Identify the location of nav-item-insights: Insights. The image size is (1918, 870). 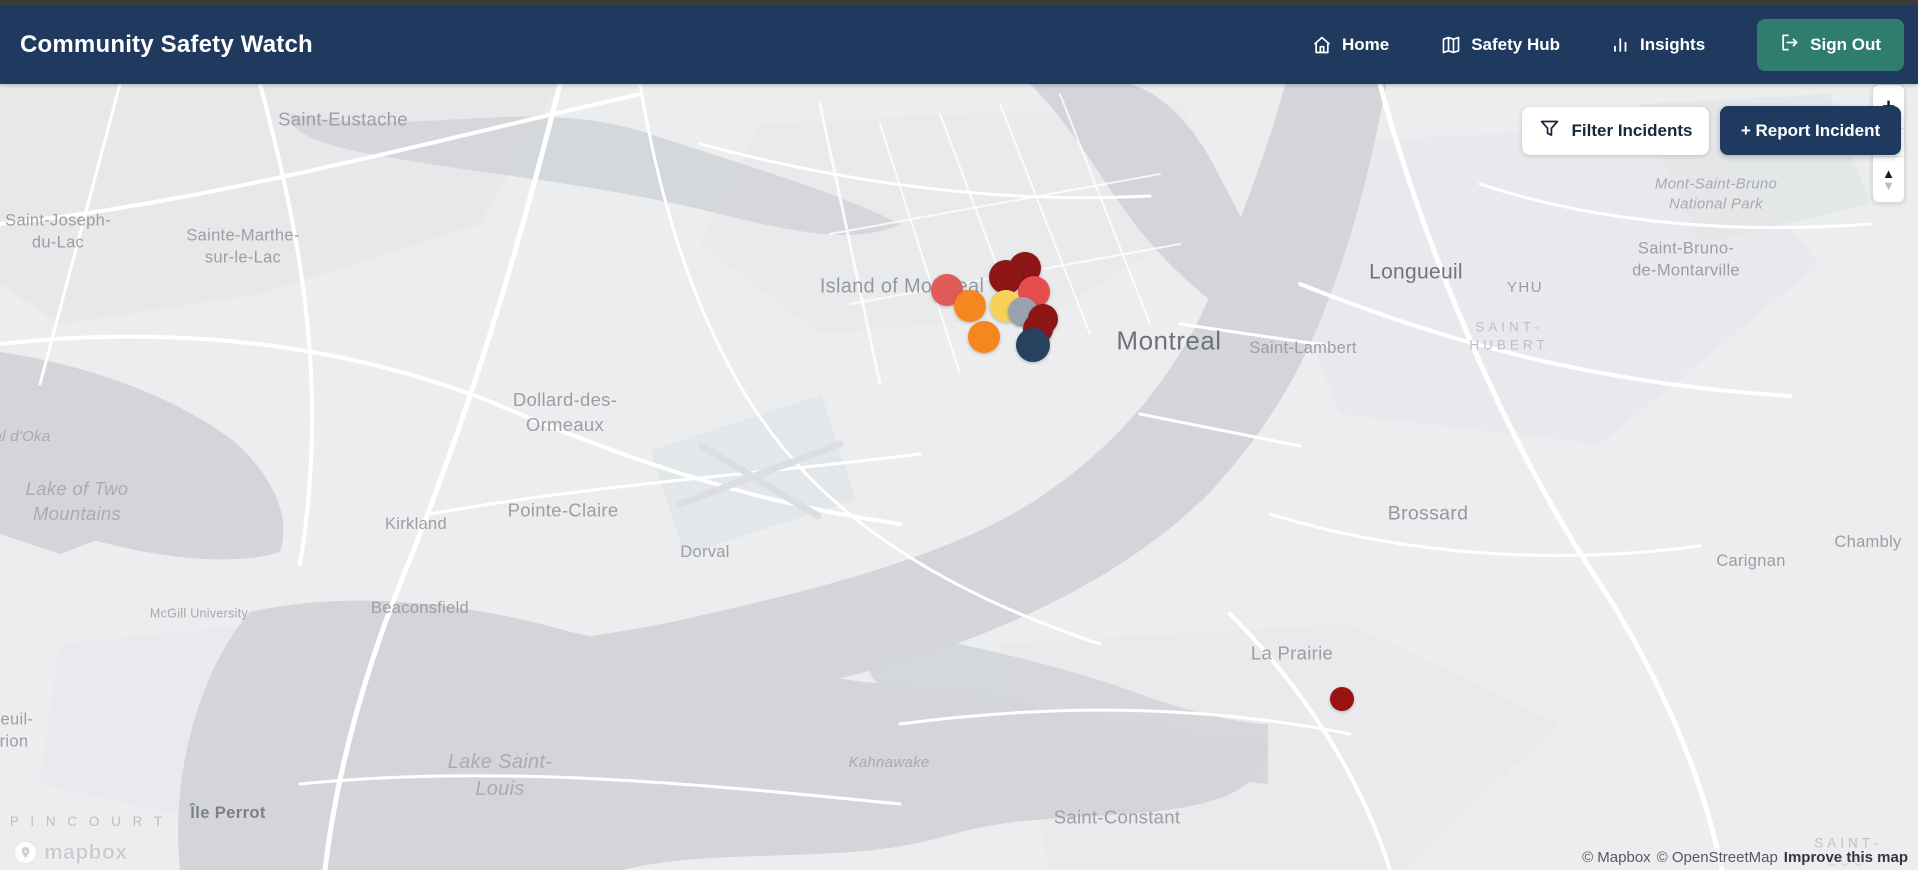
(1658, 45).